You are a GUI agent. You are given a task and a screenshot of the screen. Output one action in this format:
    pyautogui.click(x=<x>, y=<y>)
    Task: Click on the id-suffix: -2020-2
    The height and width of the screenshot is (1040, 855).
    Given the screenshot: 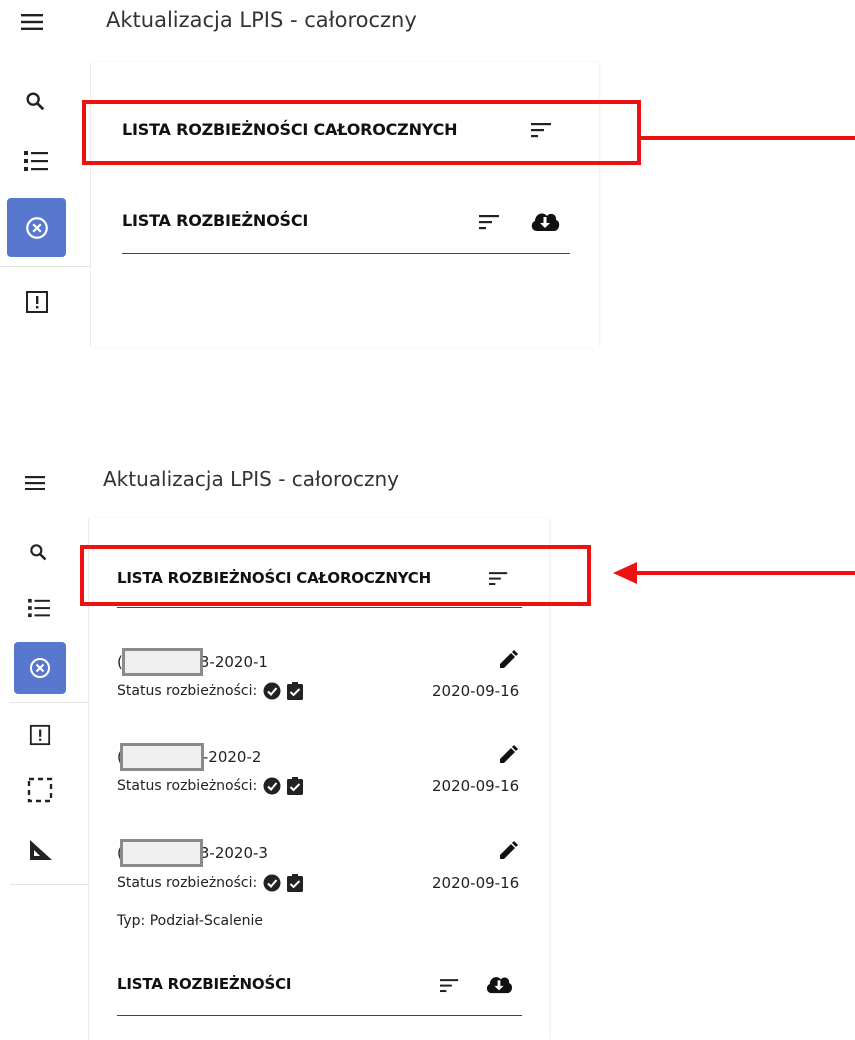 What is the action you would take?
    pyautogui.click(x=232, y=757)
    